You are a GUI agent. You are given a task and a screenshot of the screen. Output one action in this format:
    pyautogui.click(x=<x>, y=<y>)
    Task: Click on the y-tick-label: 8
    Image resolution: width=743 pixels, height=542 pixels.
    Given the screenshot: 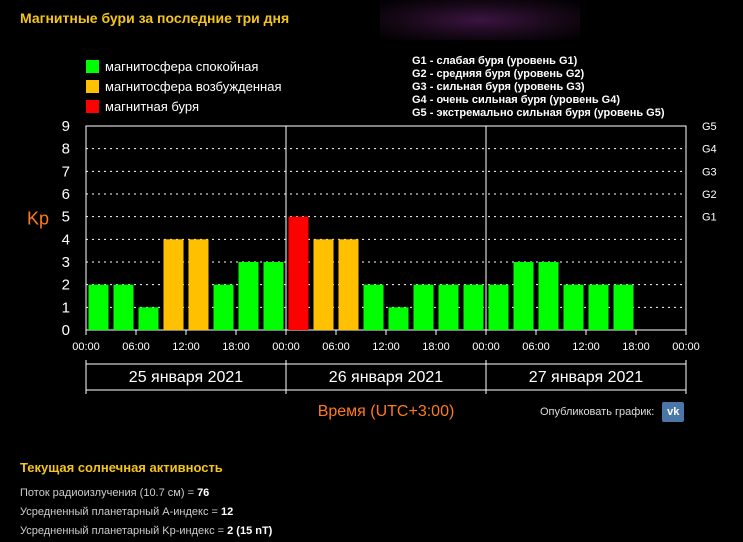 What is the action you would take?
    pyautogui.click(x=66, y=149)
    